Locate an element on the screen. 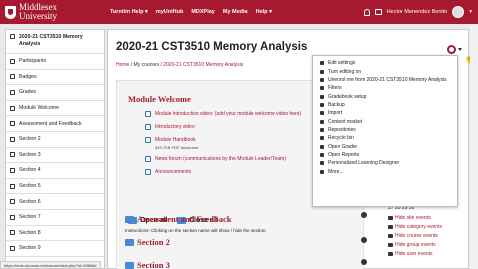 This screenshot has height=269, width=478. hide-group-events: Hide group events is located at coordinates (412, 245).